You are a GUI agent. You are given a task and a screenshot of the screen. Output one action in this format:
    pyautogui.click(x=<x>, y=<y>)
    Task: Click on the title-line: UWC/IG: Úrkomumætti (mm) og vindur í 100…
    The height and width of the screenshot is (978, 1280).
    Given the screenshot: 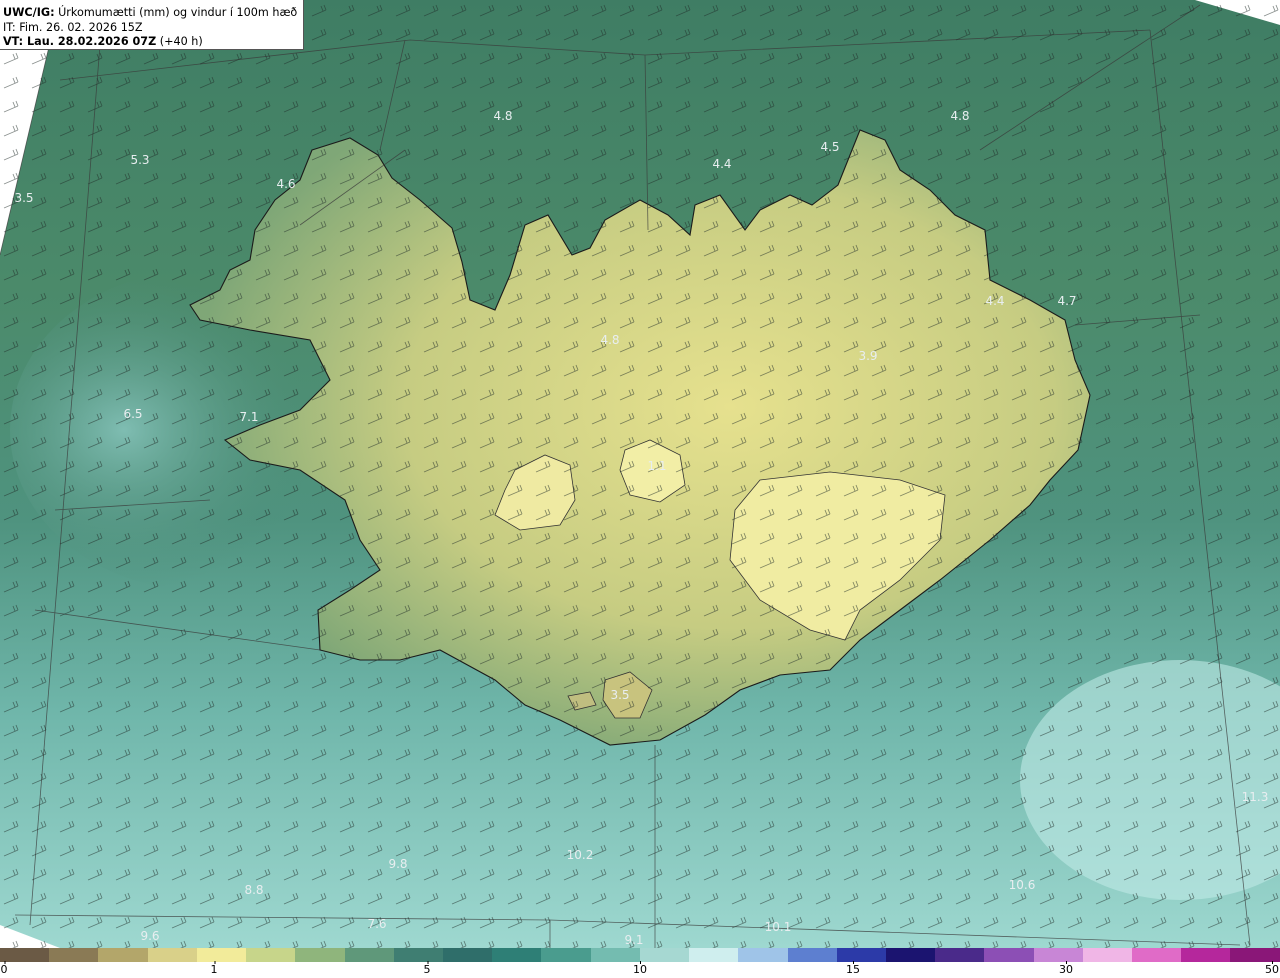 What is the action you would take?
    pyautogui.click(x=153, y=13)
    